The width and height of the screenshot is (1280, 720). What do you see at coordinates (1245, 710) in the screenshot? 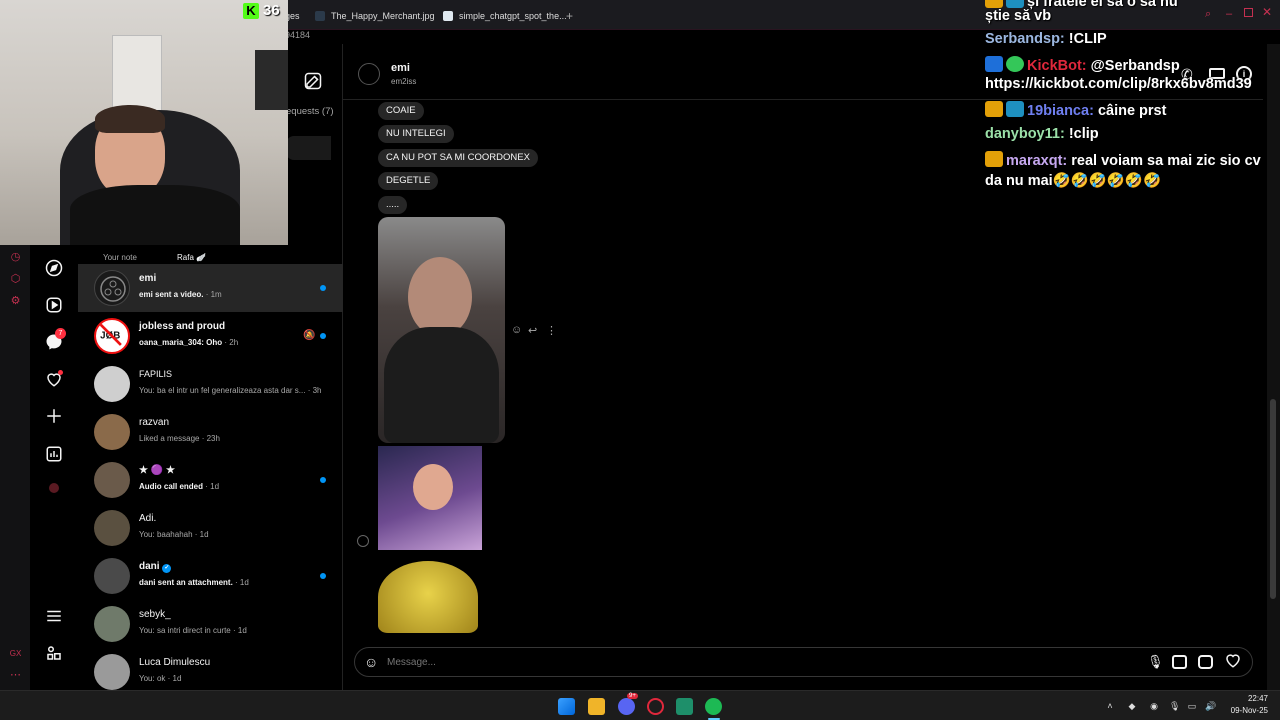
I see `clock-date: 09-Nov-25` at bounding box center [1245, 710].